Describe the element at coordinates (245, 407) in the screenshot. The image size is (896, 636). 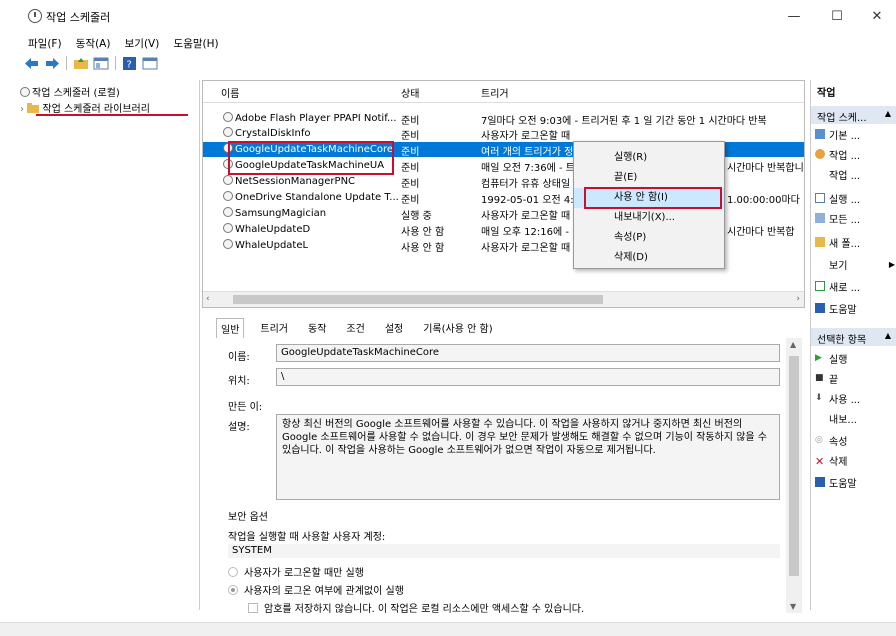
I see `author-label: 만든 이:` at that location.